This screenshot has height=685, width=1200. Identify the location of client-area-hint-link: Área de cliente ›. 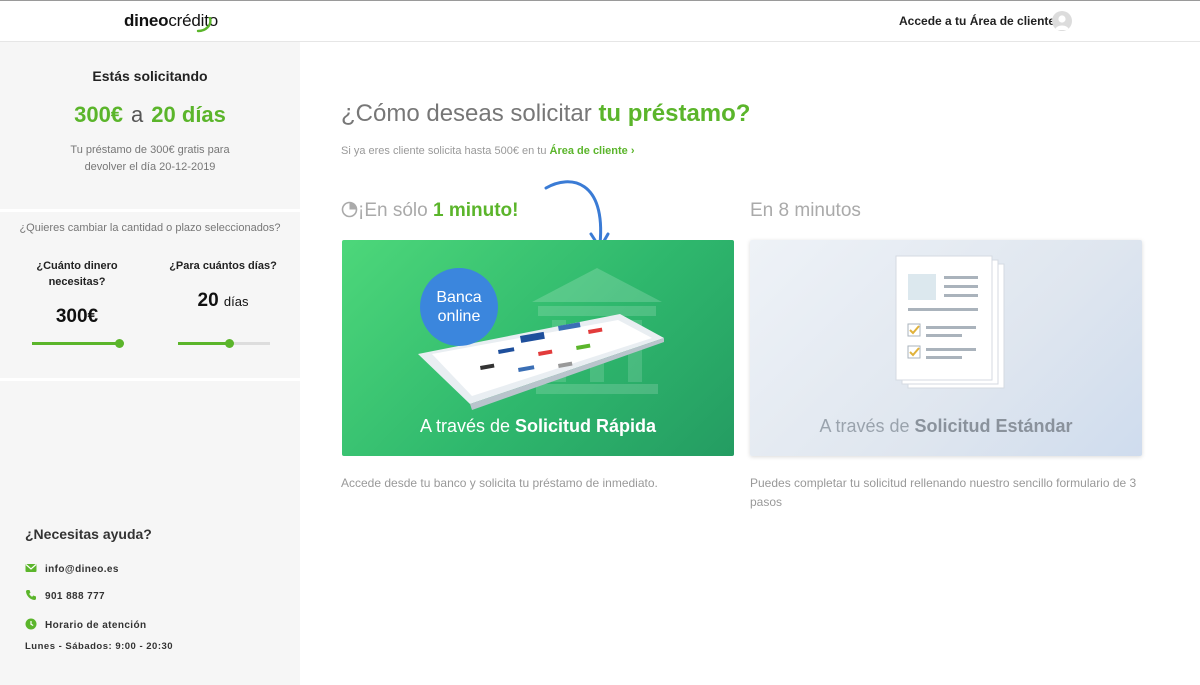
(592, 151).